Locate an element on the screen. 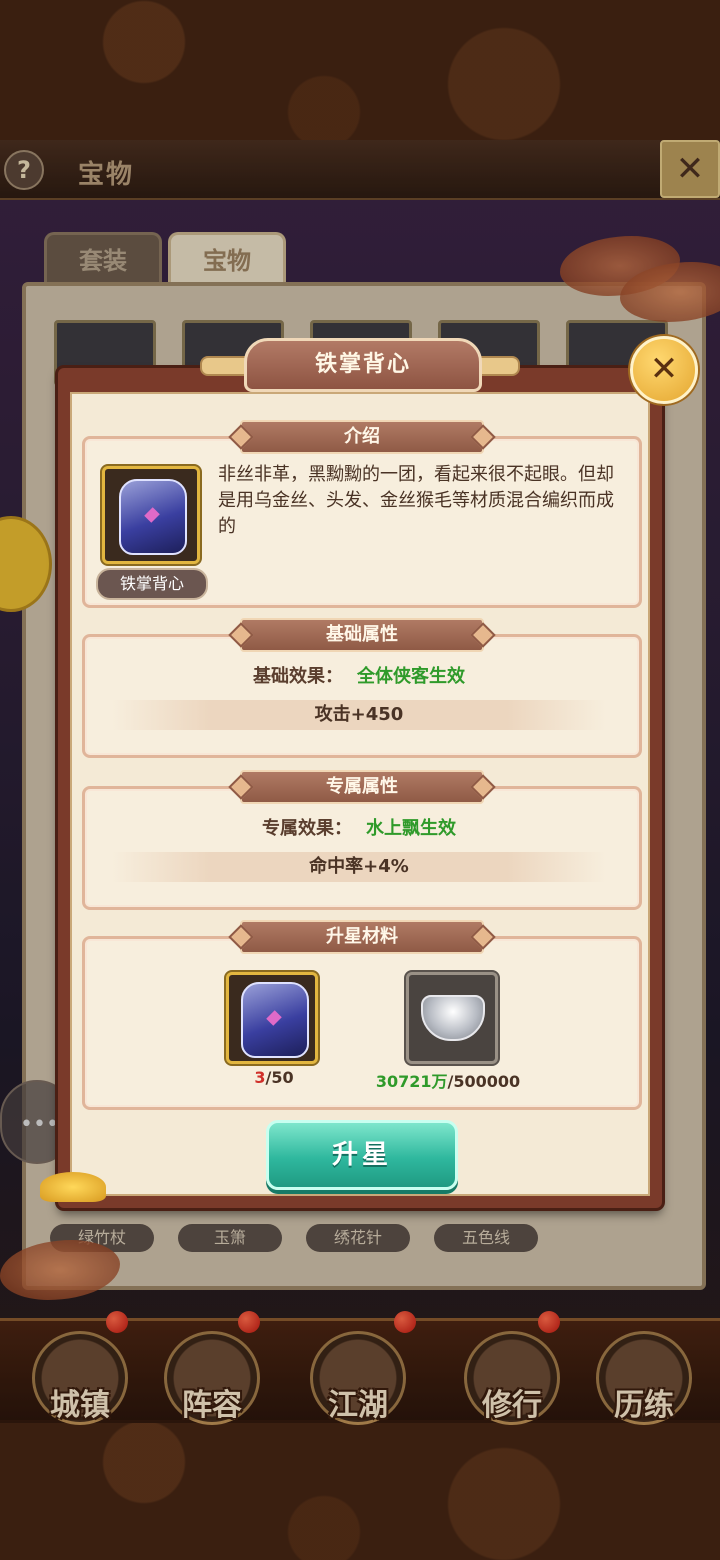 The image size is (720, 1560). material-have: 30721万 is located at coordinates (411, 1081).